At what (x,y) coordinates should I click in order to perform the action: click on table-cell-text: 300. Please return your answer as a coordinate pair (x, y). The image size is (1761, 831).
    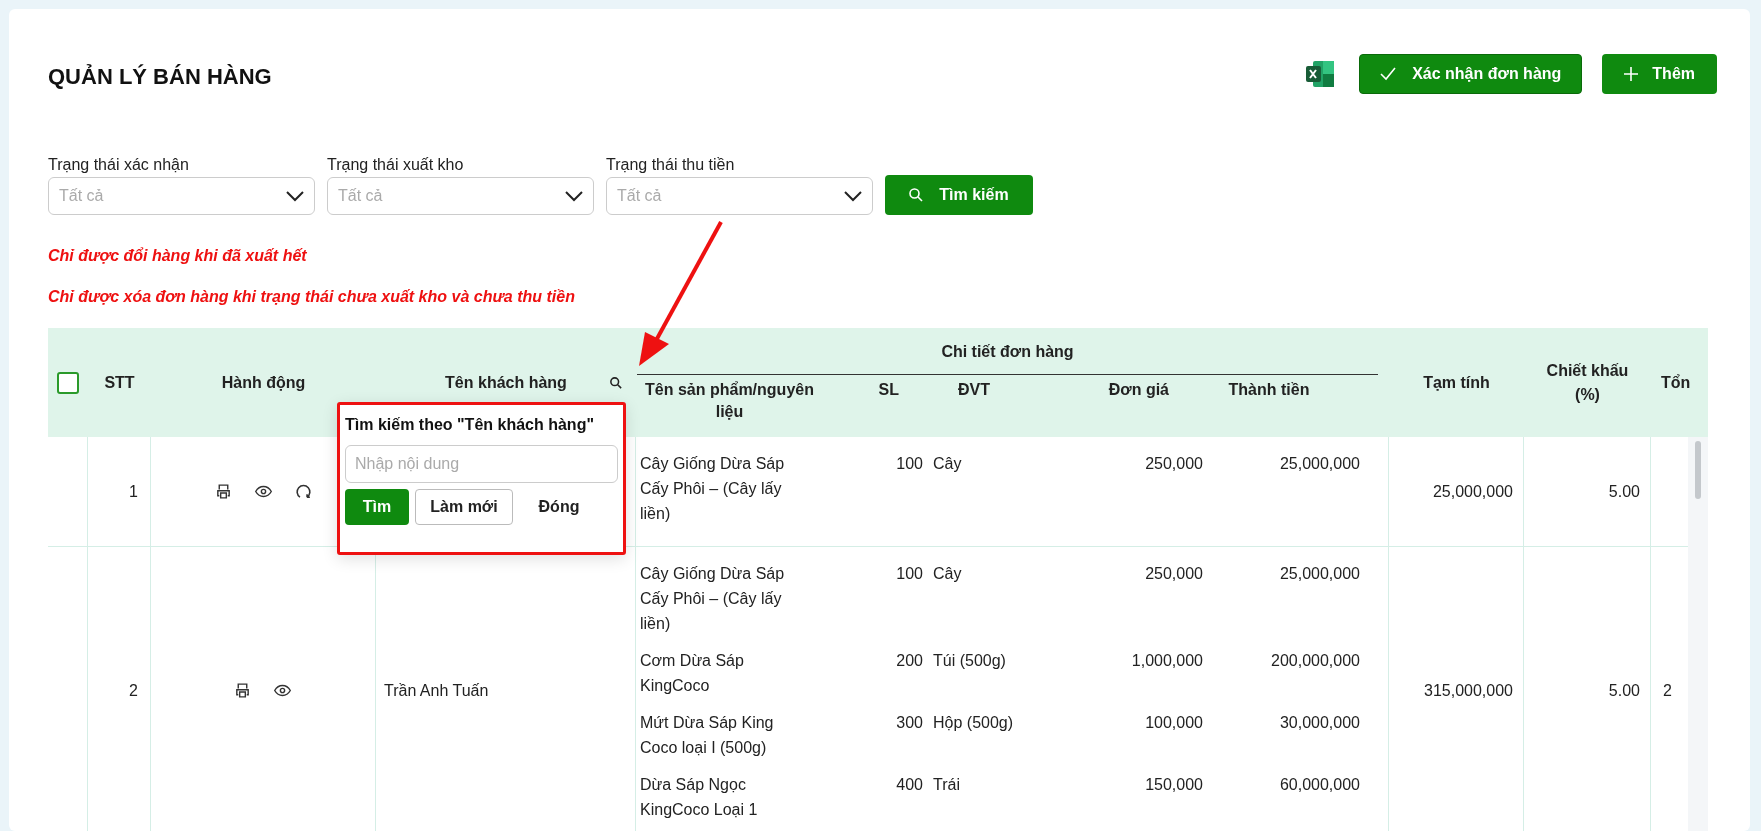
    Looking at the image, I should click on (909, 723).